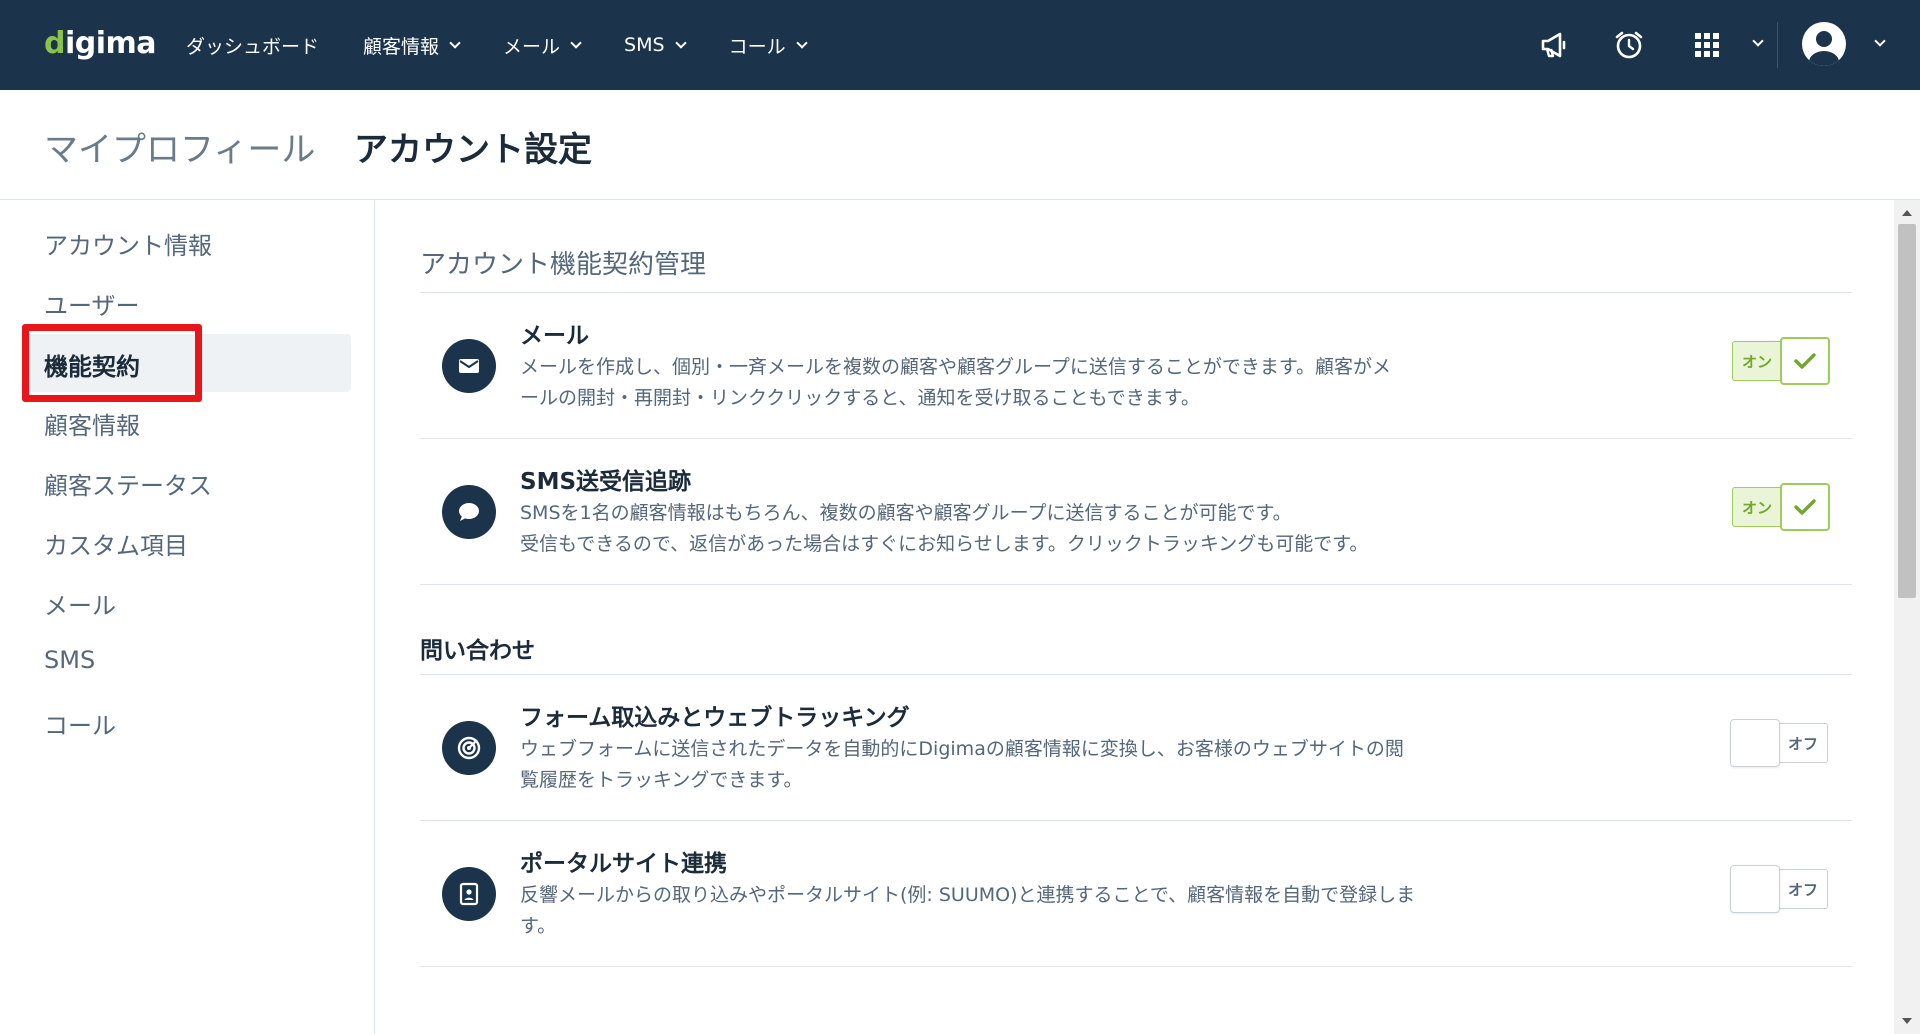 This screenshot has height=1034, width=1920. I want to click on sidebar-item-custom-fields: カスタム項目, so click(116, 543).